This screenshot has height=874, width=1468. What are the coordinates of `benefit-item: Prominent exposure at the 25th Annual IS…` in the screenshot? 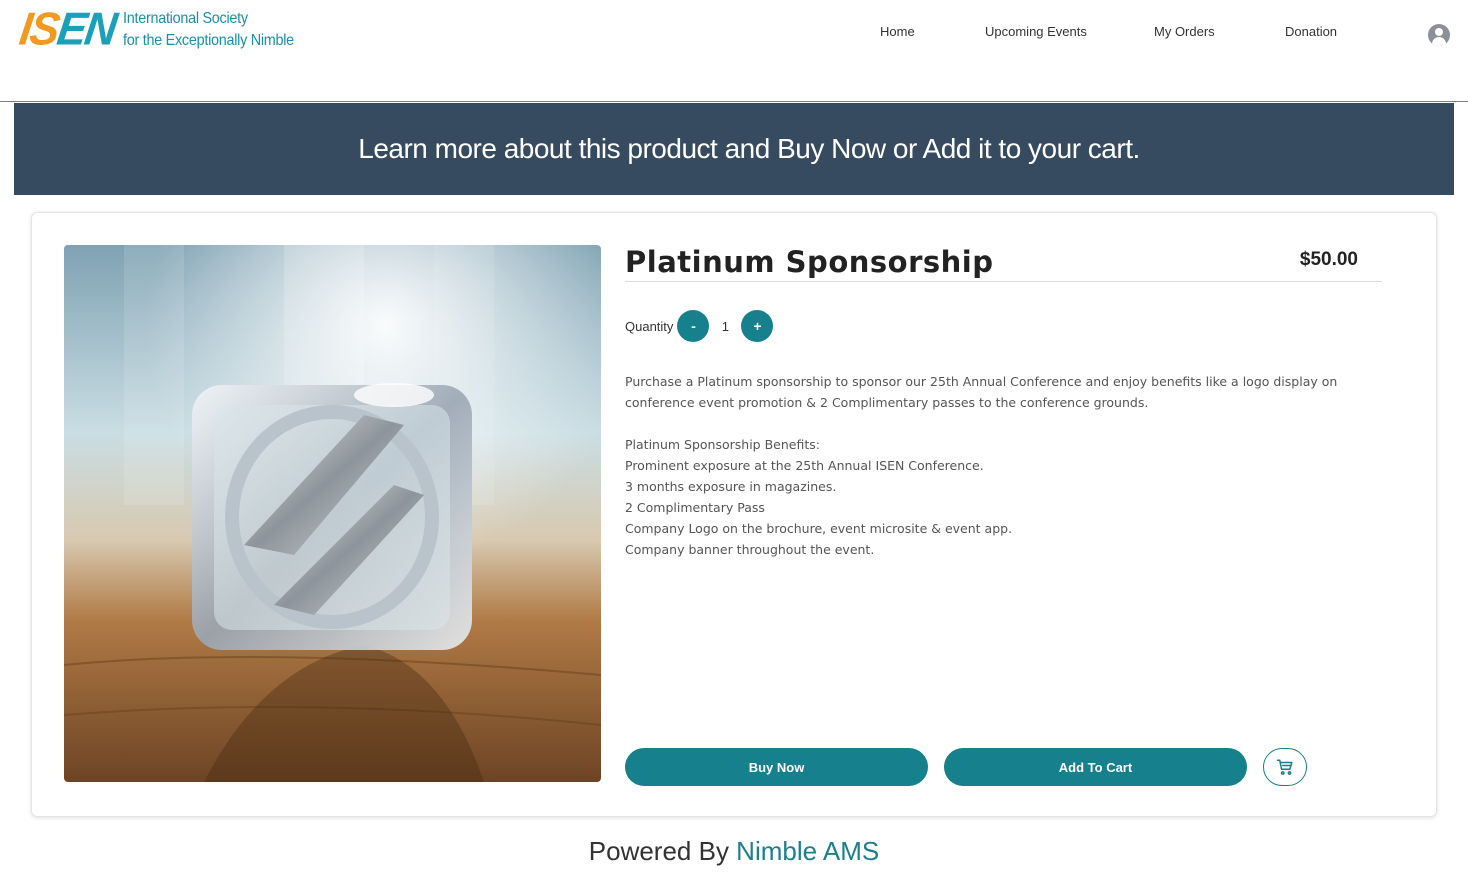 It's located at (804, 465).